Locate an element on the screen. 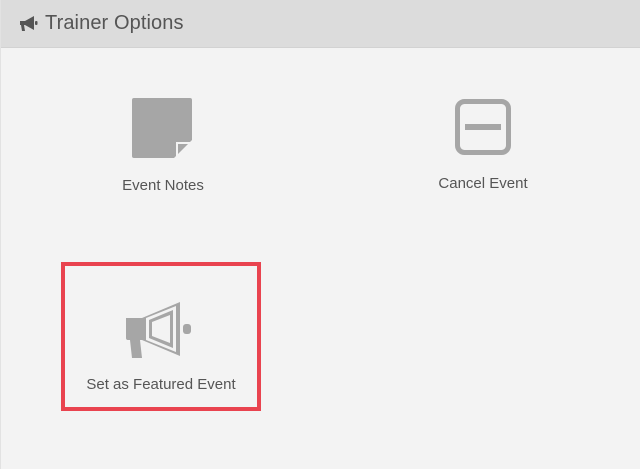 The height and width of the screenshot is (469, 640). panel-header: Trainer Options is located at coordinates (320, 24).